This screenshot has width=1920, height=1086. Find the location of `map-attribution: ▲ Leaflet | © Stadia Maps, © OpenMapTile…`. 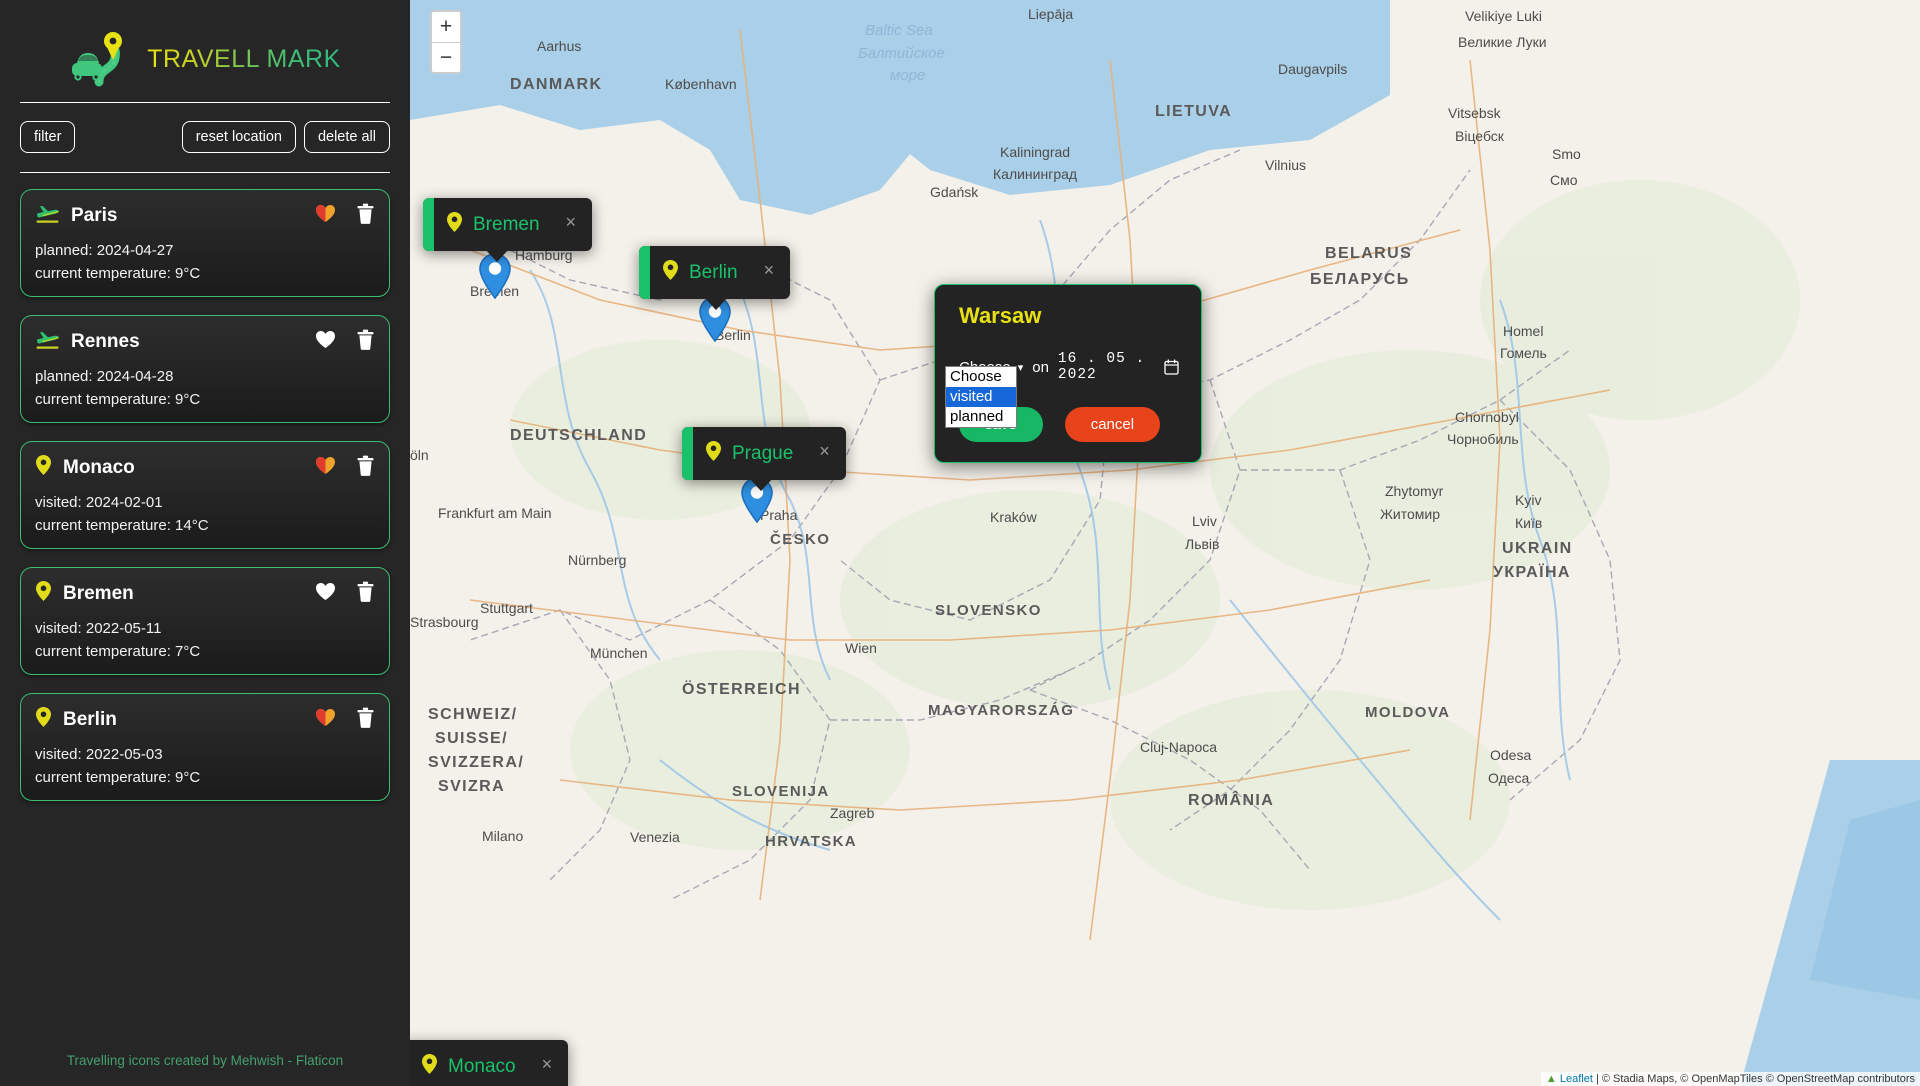

map-attribution: ▲ Leaflet | © Stadia Maps, © OpenMapTile… is located at coordinates (1730, 1079).